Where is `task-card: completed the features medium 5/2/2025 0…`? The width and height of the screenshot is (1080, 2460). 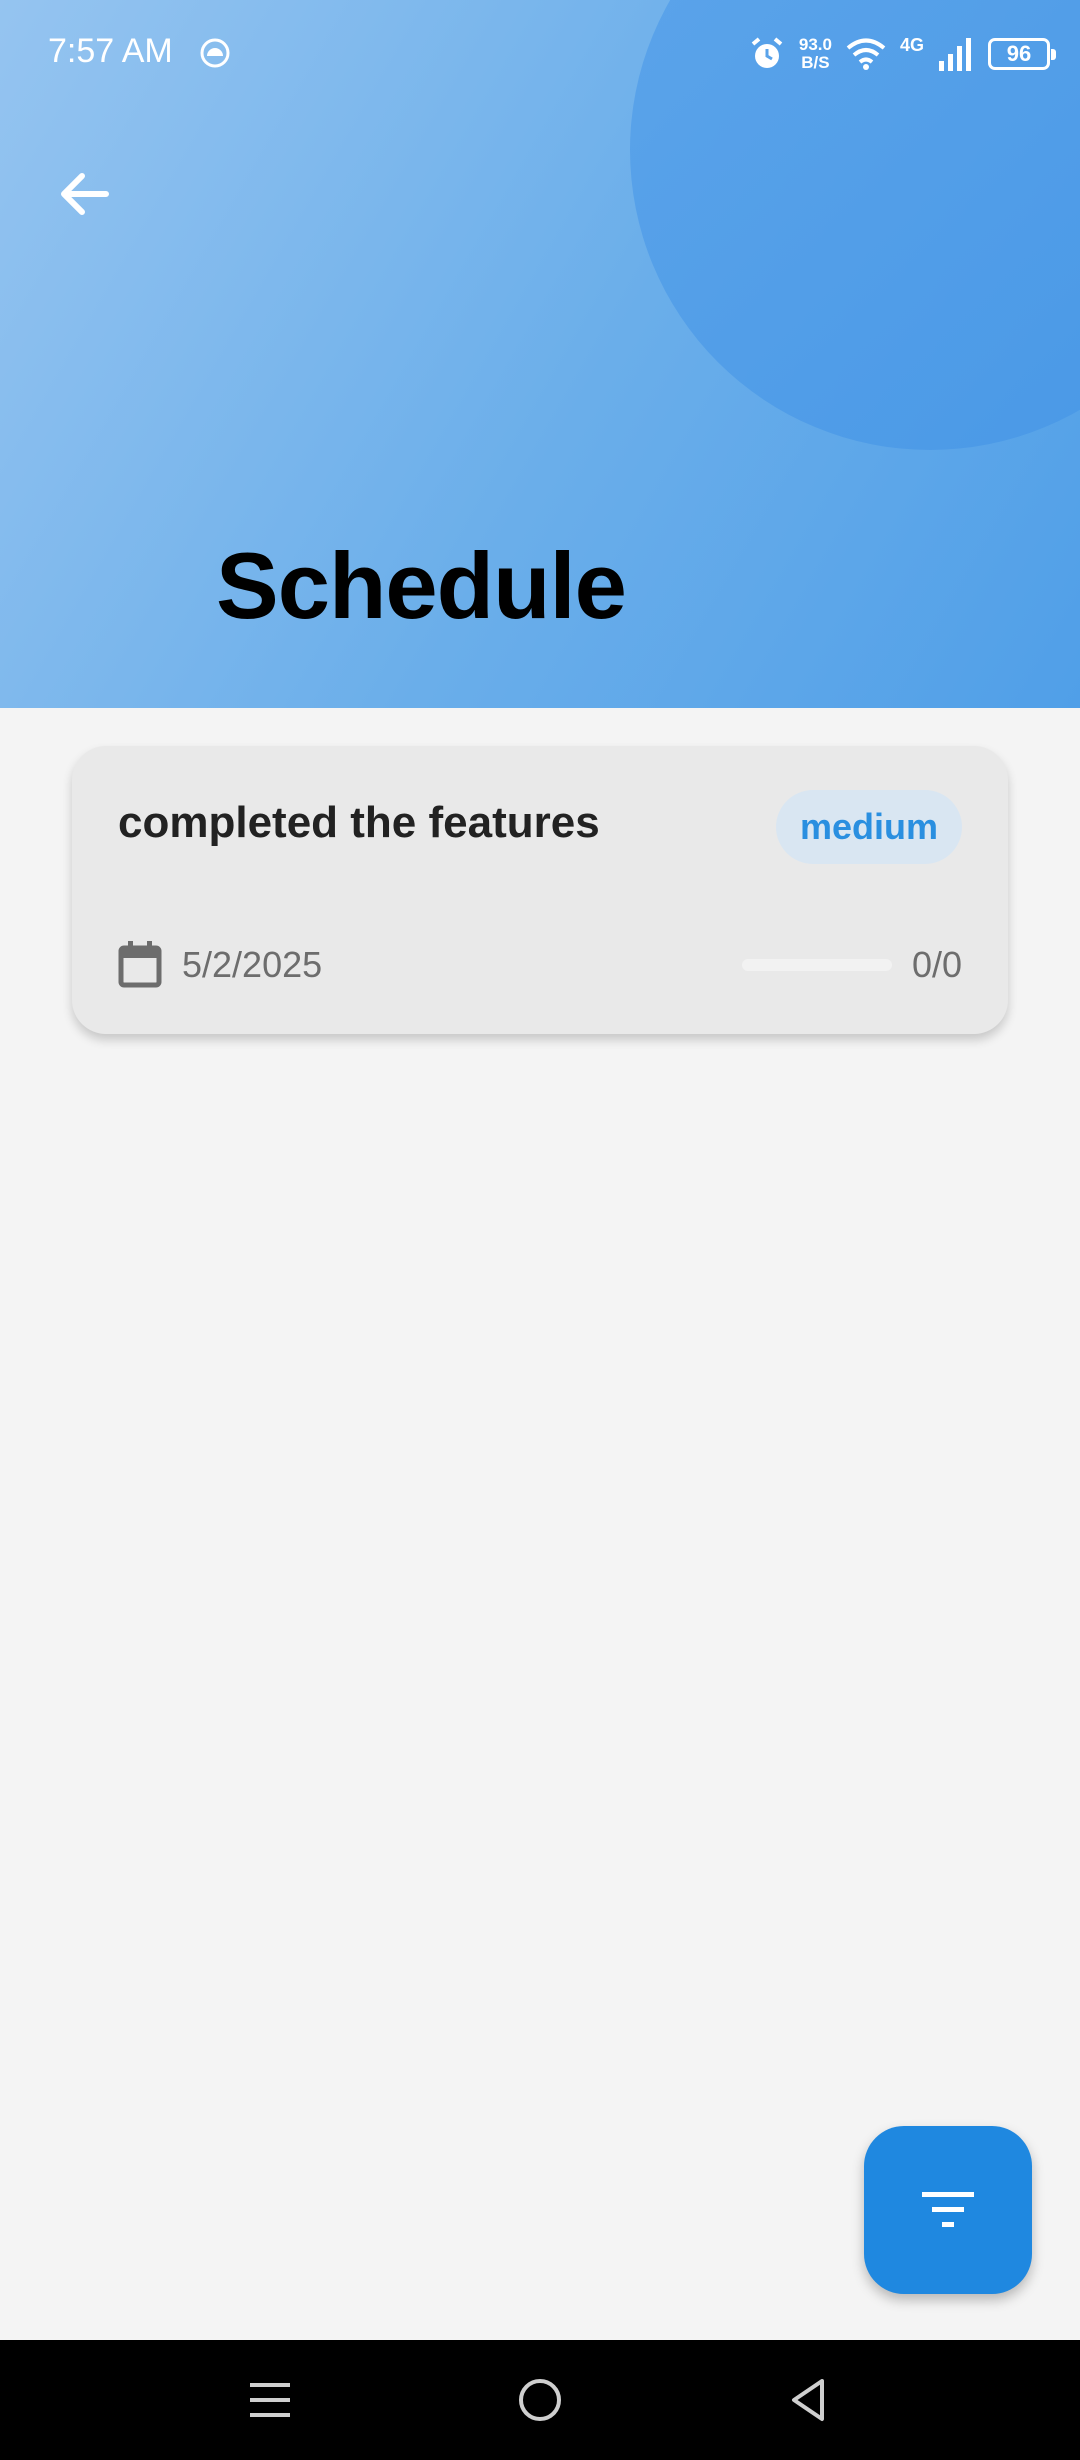
task-card: completed the features medium 5/2/2025 0… is located at coordinates (540, 890).